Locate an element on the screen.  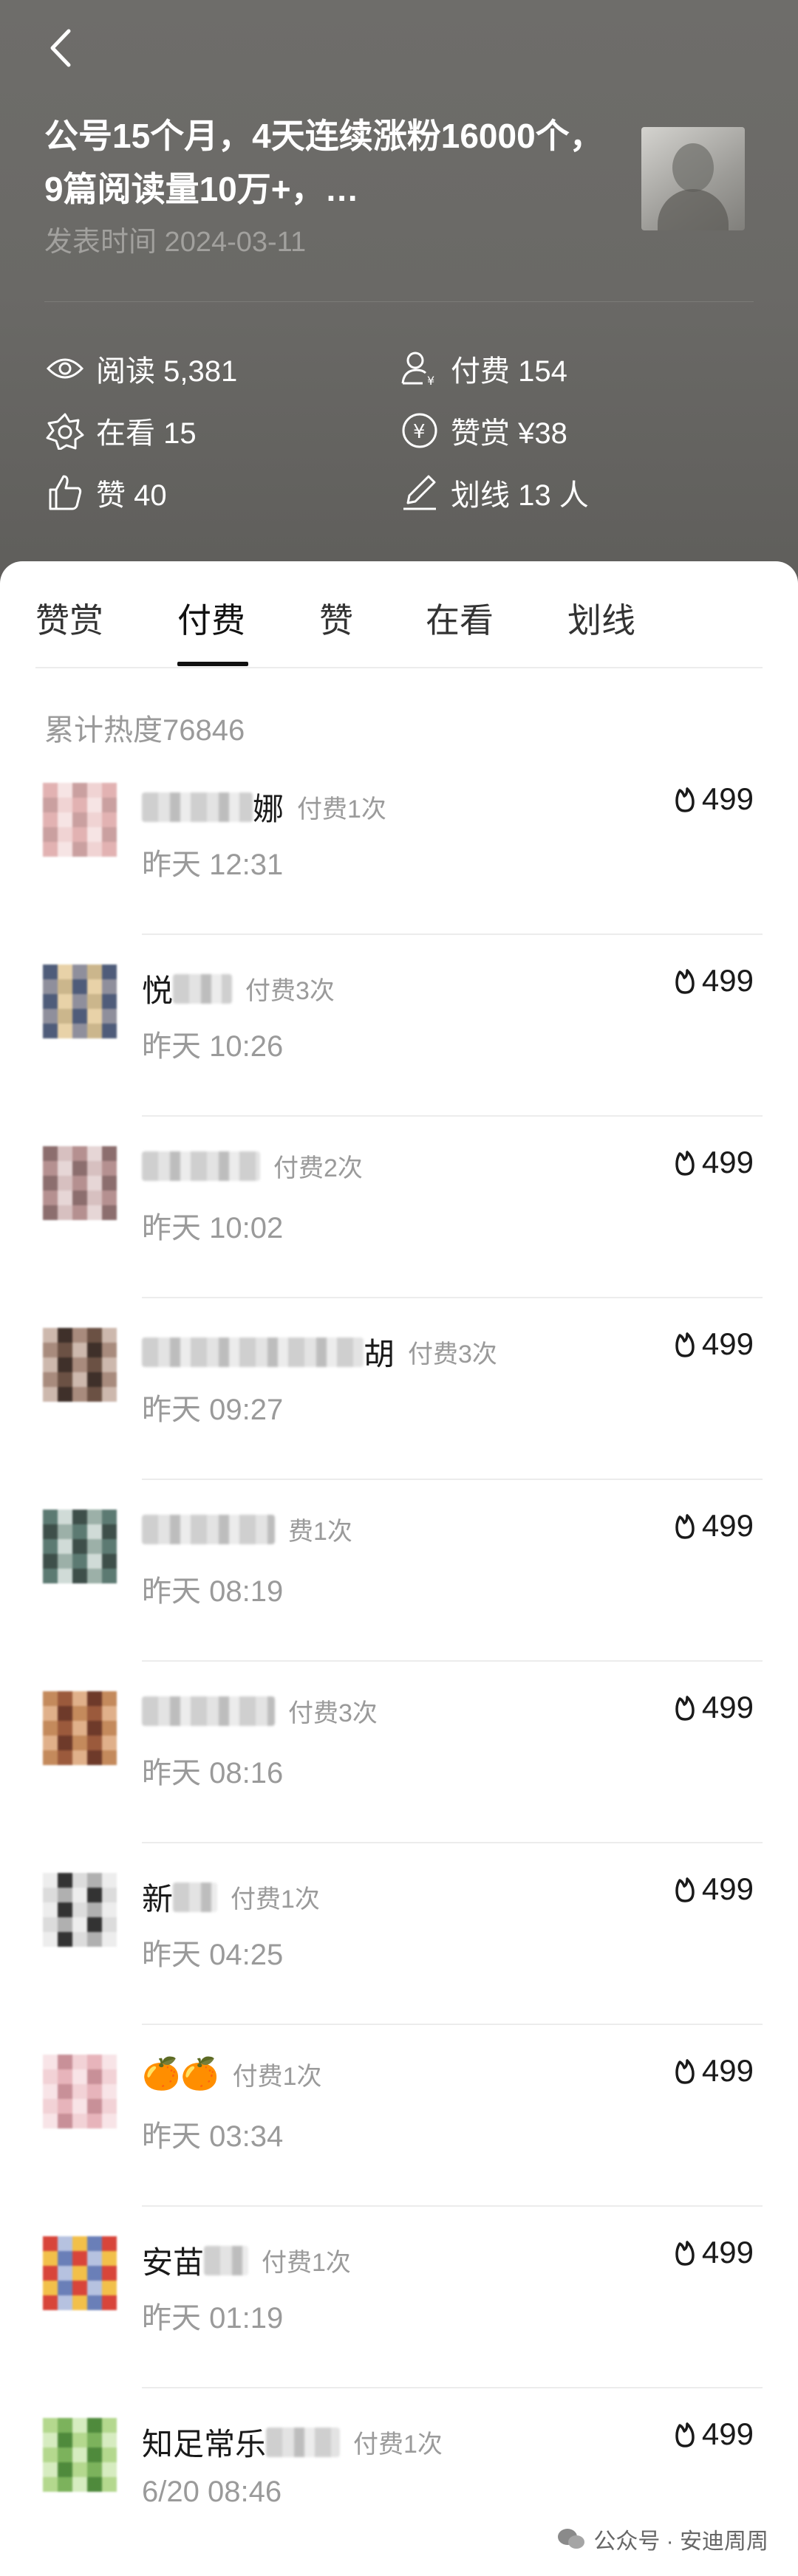
payer-name: 悦 付费3次 is located at coordinates (238, 988).